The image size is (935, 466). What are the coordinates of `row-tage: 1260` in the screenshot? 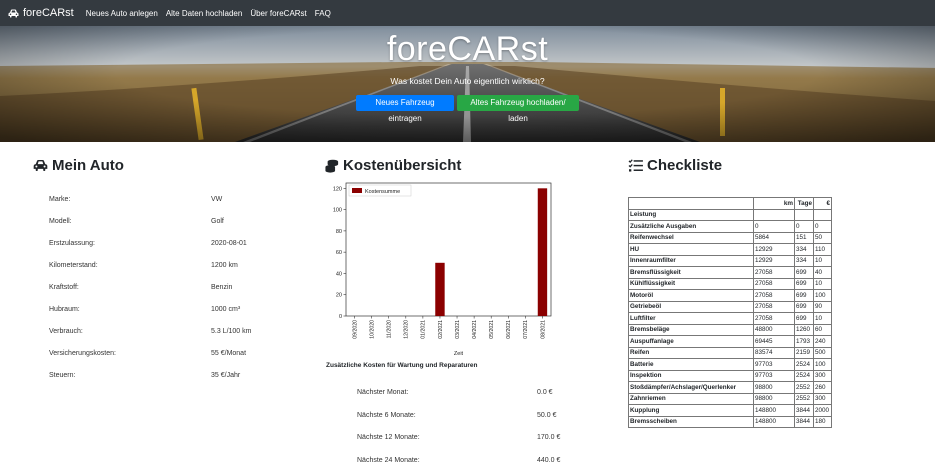 It's located at (804, 329).